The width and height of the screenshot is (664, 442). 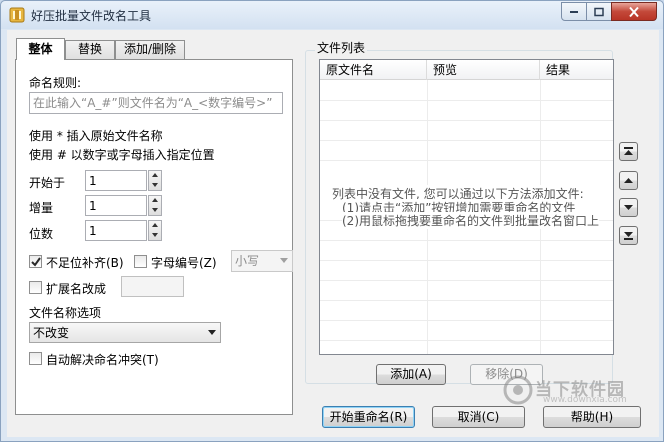 I want to click on extension-checkbox, so click(x=35, y=287).